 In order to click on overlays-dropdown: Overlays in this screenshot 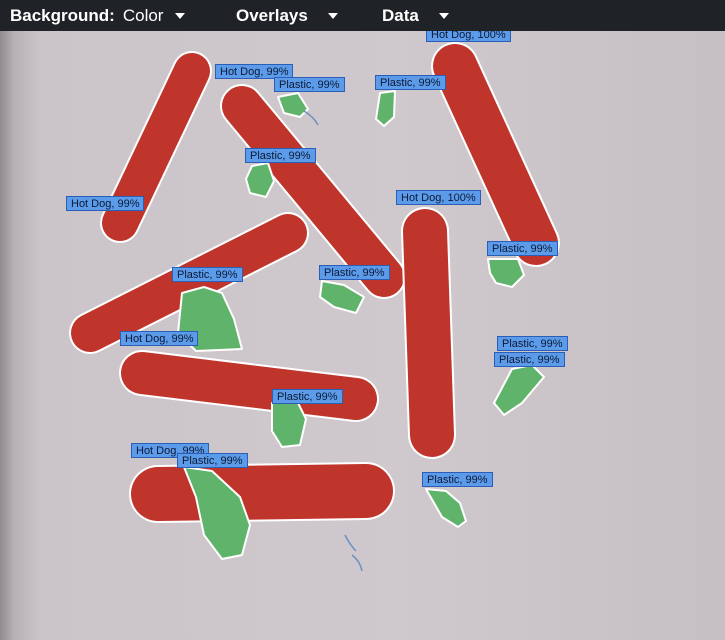, I will do `click(287, 15)`.